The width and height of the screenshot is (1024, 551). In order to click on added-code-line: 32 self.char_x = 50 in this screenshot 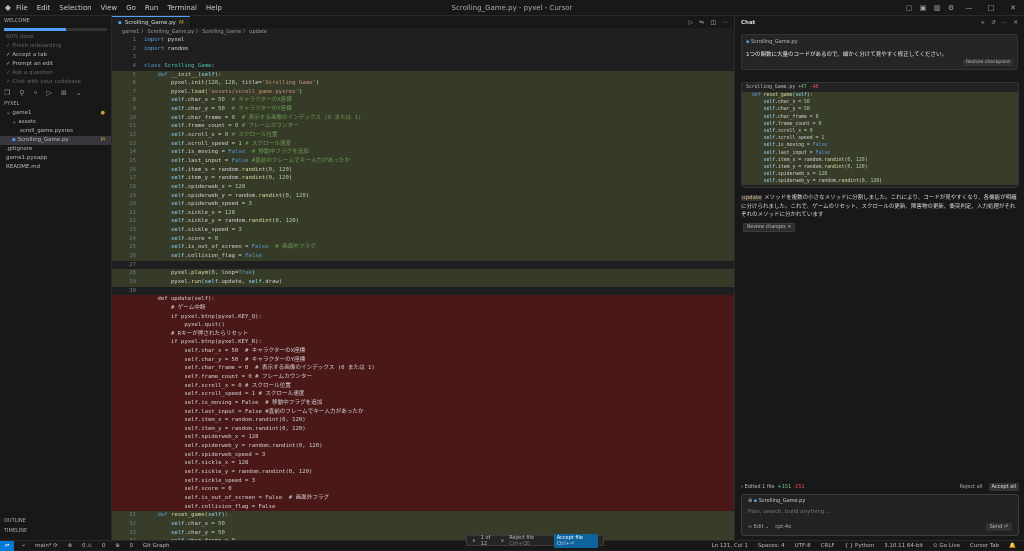, I will do `click(423, 524)`.